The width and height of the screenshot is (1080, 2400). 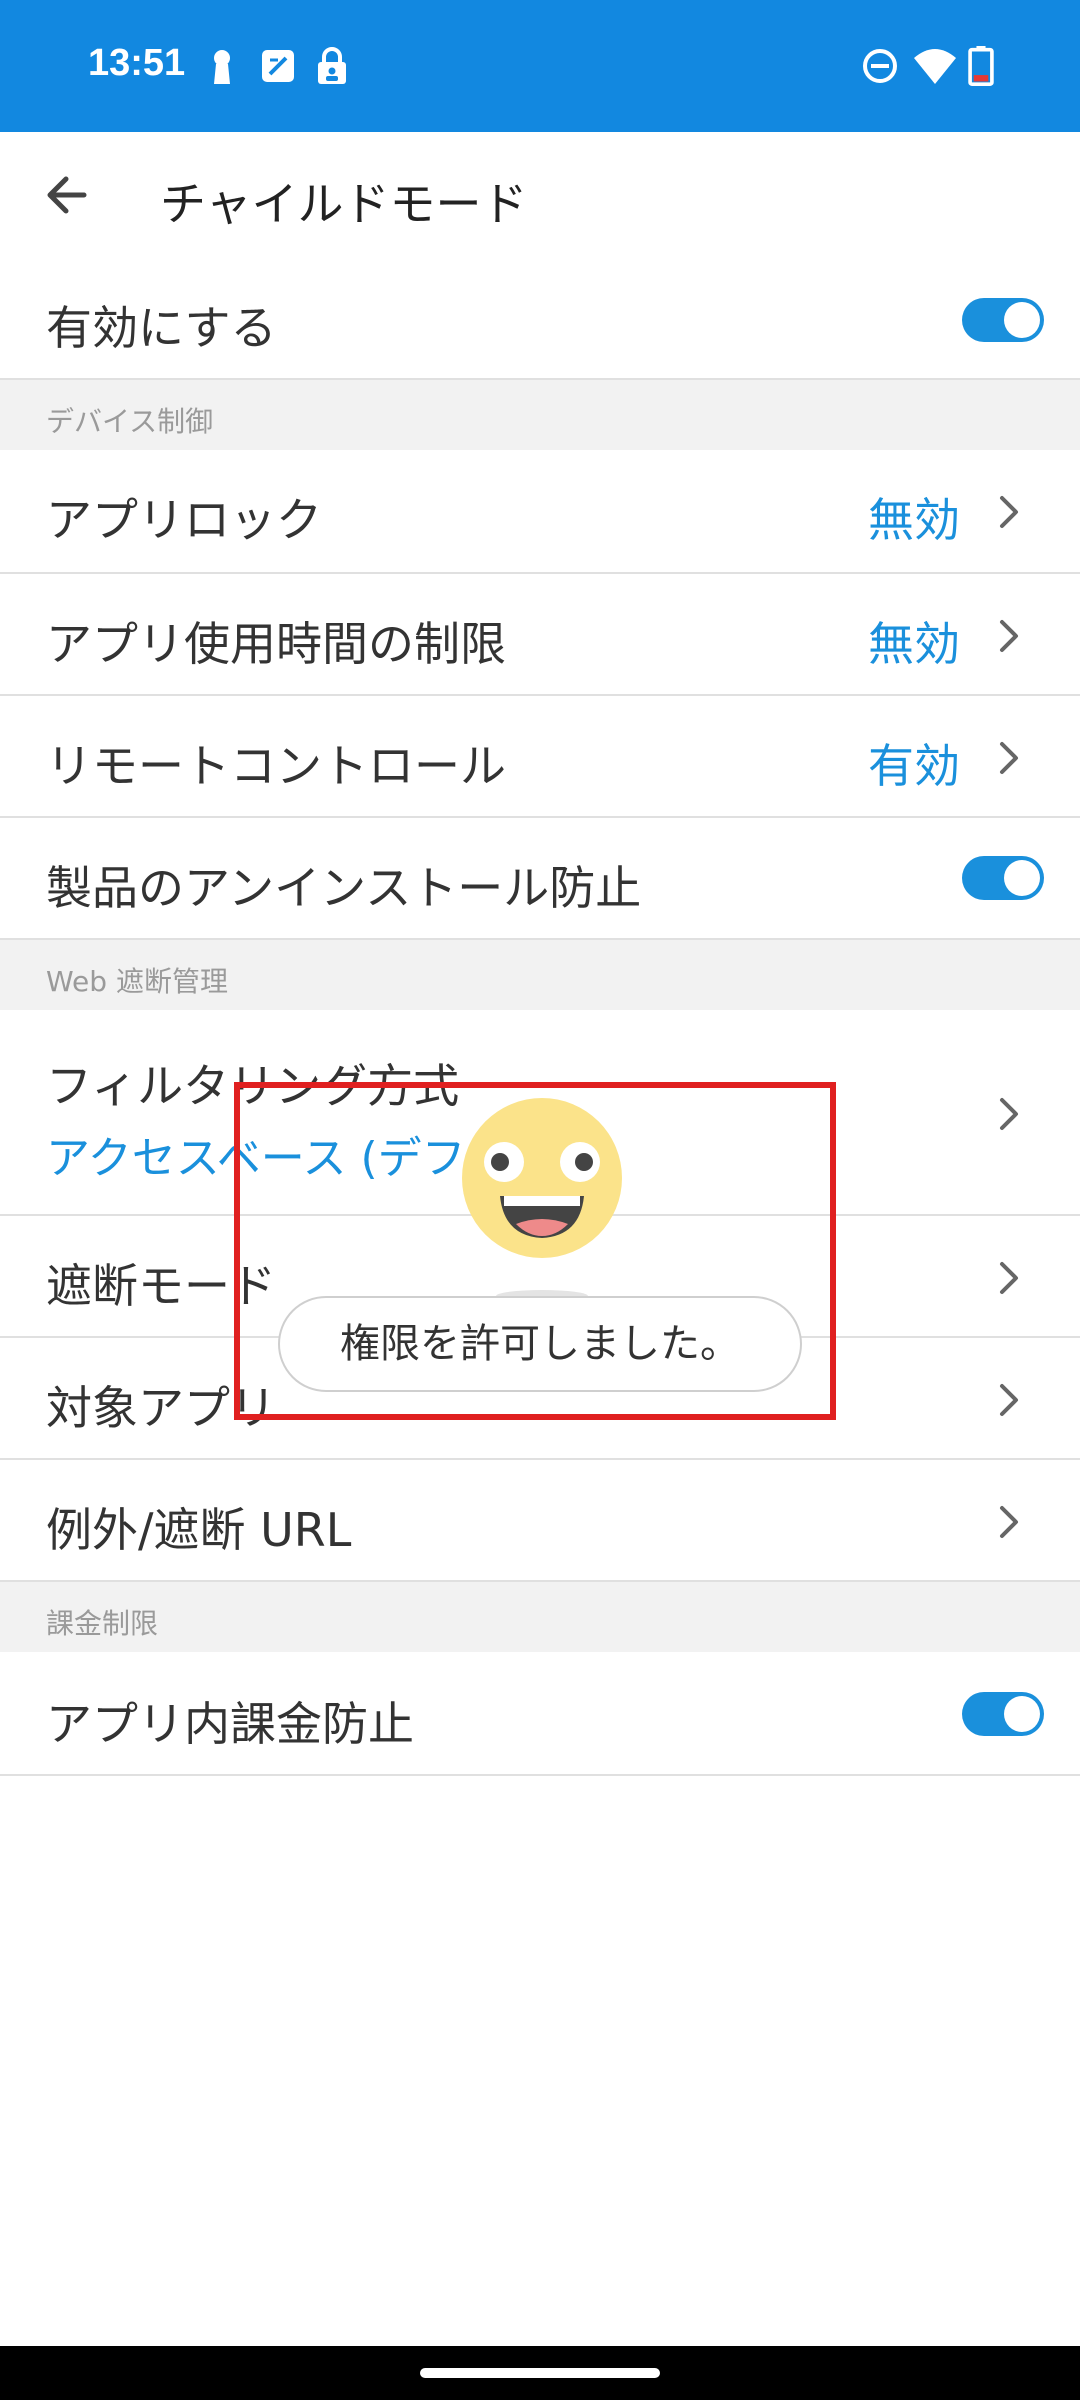 I want to click on exception-url-label: 例外/遮断 URL, so click(x=199, y=1530).